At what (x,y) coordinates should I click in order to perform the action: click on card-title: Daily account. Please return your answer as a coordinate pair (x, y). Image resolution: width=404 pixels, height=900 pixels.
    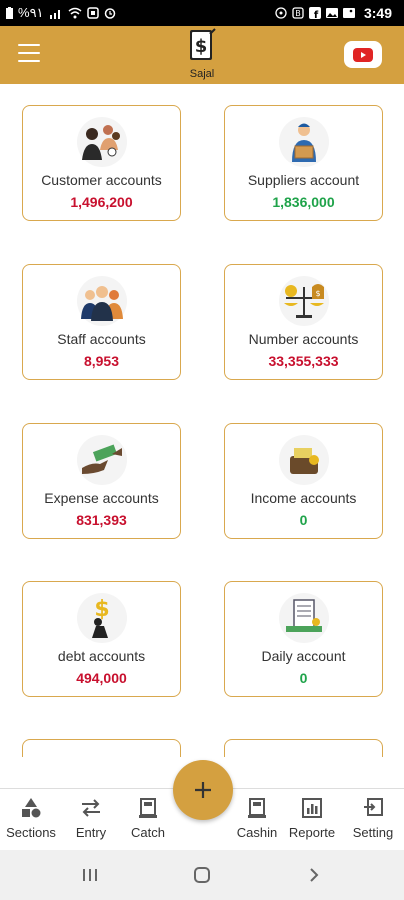
    Looking at the image, I should click on (303, 656).